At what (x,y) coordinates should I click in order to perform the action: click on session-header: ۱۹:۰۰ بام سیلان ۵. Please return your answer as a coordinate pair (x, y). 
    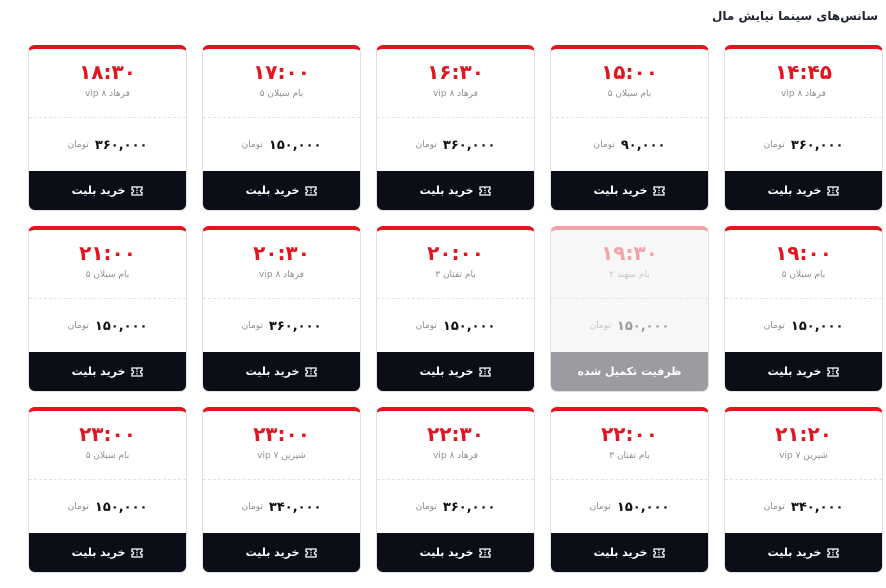
    Looking at the image, I should click on (803, 264).